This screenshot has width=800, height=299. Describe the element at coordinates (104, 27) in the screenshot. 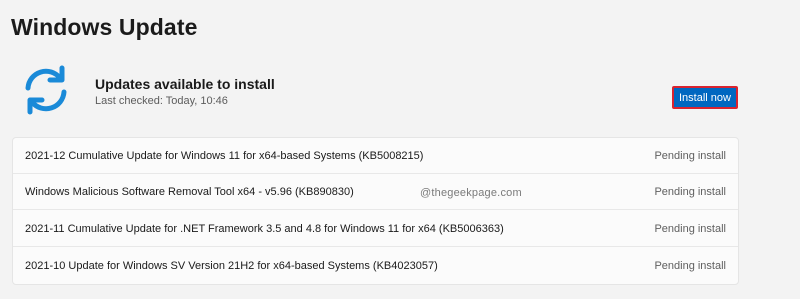

I see `page-title: Windows Update` at that location.